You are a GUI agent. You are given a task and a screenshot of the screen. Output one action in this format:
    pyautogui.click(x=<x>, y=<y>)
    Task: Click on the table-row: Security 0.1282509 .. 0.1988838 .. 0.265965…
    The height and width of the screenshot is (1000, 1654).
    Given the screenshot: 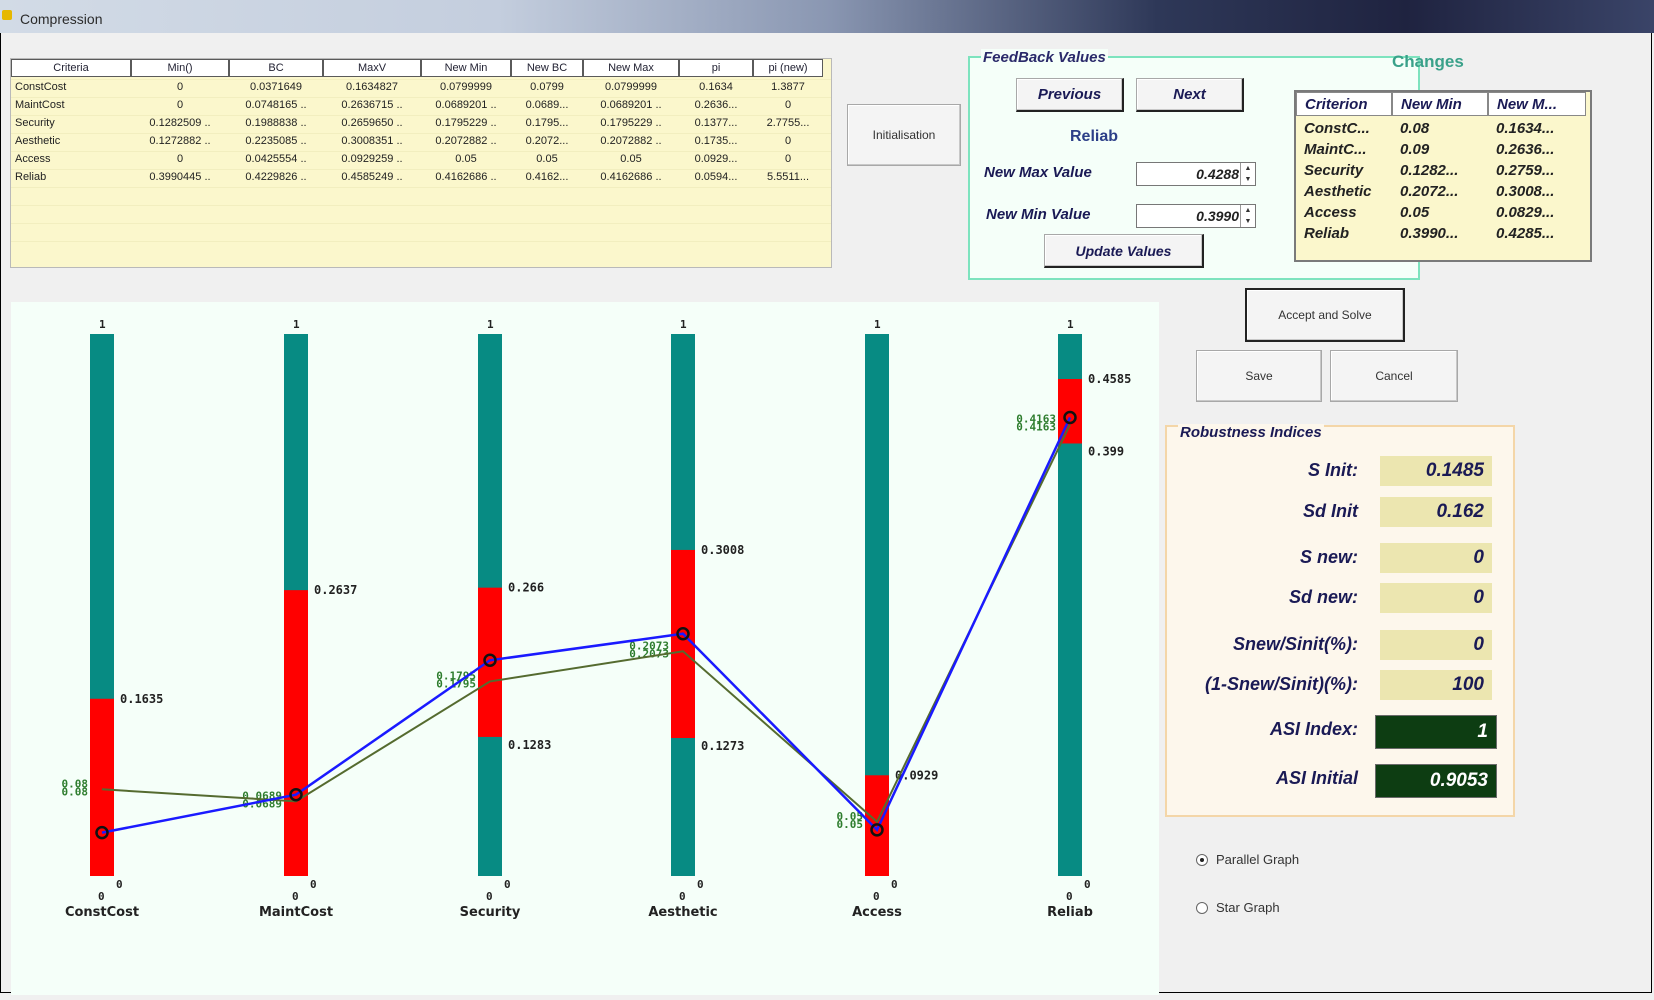 What is the action you would take?
    pyautogui.click(x=417, y=123)
    